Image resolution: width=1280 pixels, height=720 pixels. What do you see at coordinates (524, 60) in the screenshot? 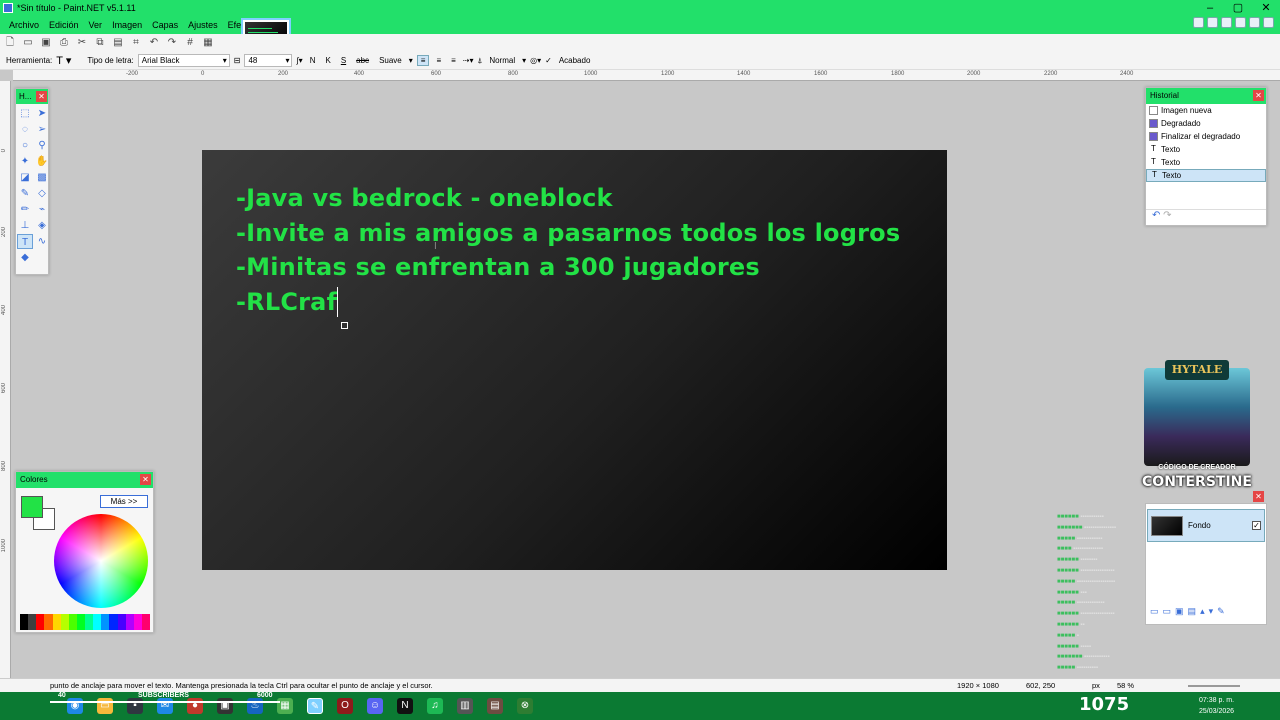
I see `blend-mode-dropdown-icon: ▾` at bounding box center [524, 60].